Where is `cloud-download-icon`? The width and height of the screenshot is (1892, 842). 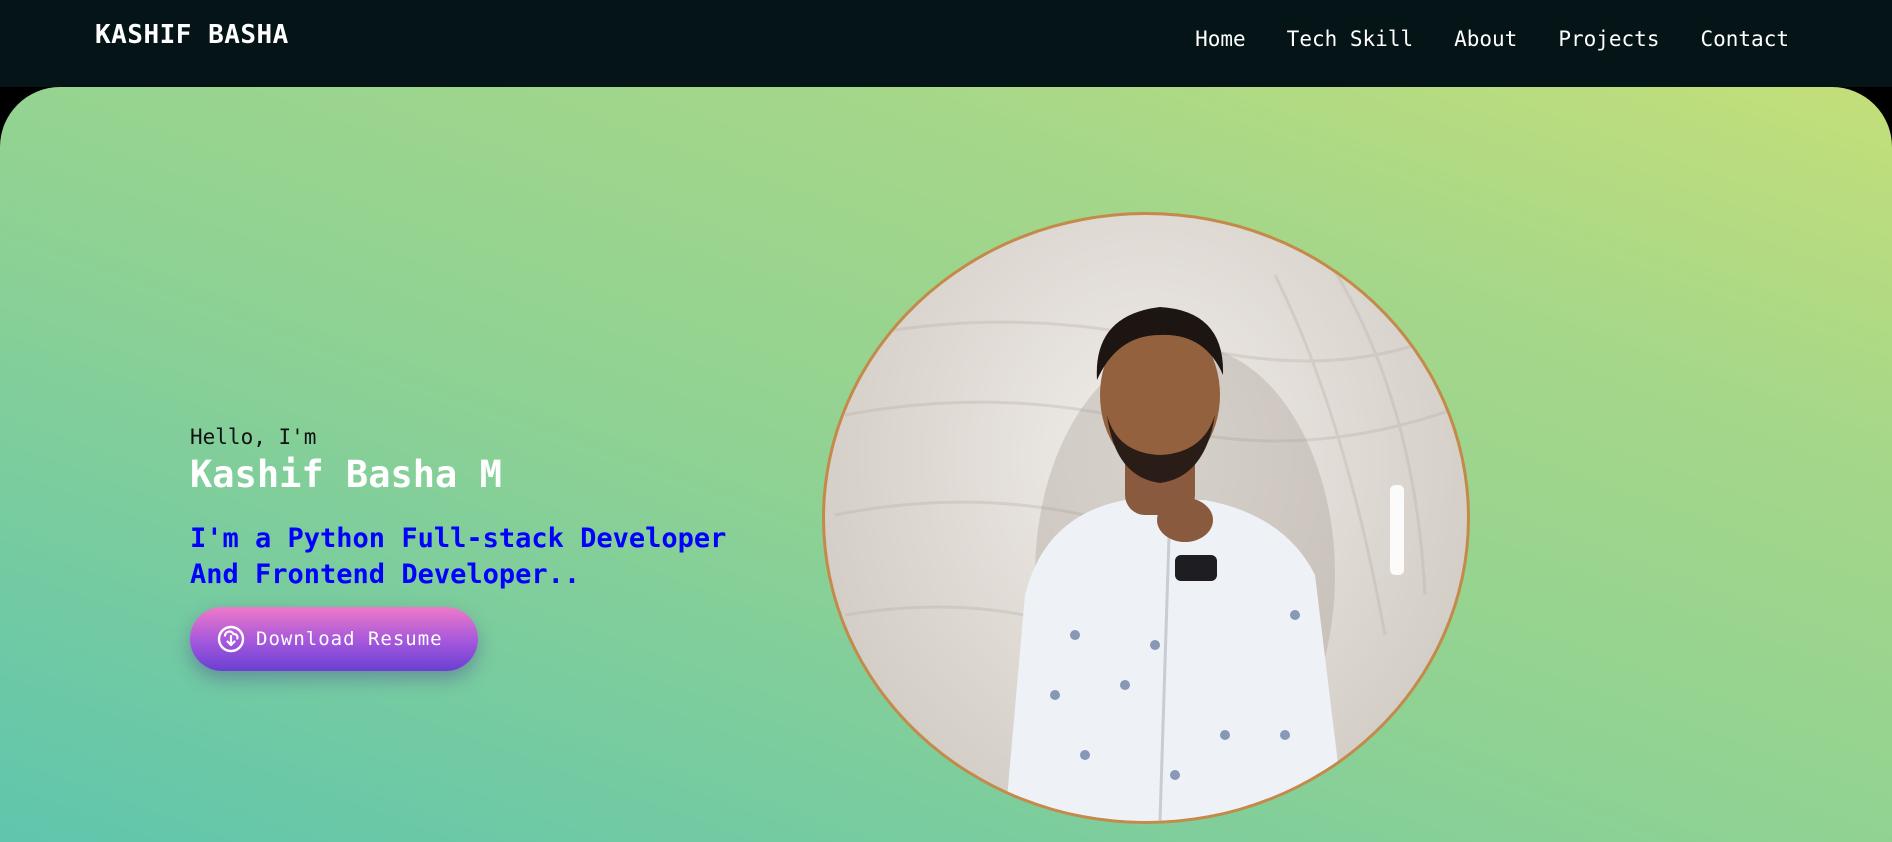 cloud-download-icon is located at coordinates (231, 639).